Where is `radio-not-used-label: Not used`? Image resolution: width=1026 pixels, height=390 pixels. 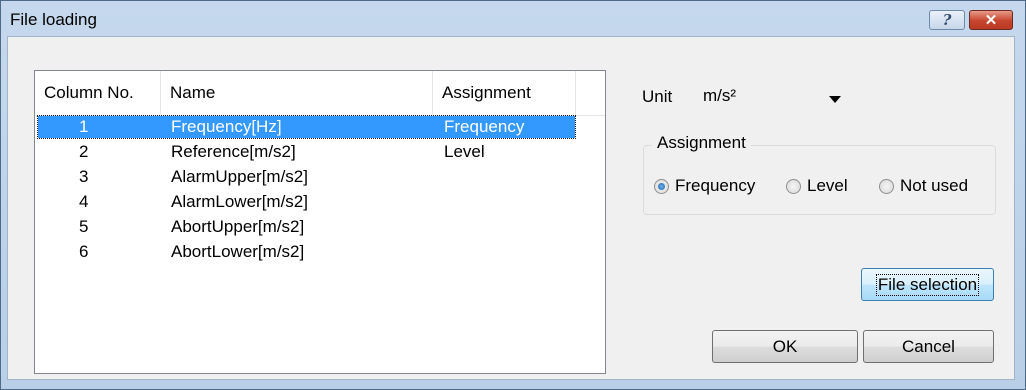
radio-not-used-label: Not used is located at coordinates (934, 185).